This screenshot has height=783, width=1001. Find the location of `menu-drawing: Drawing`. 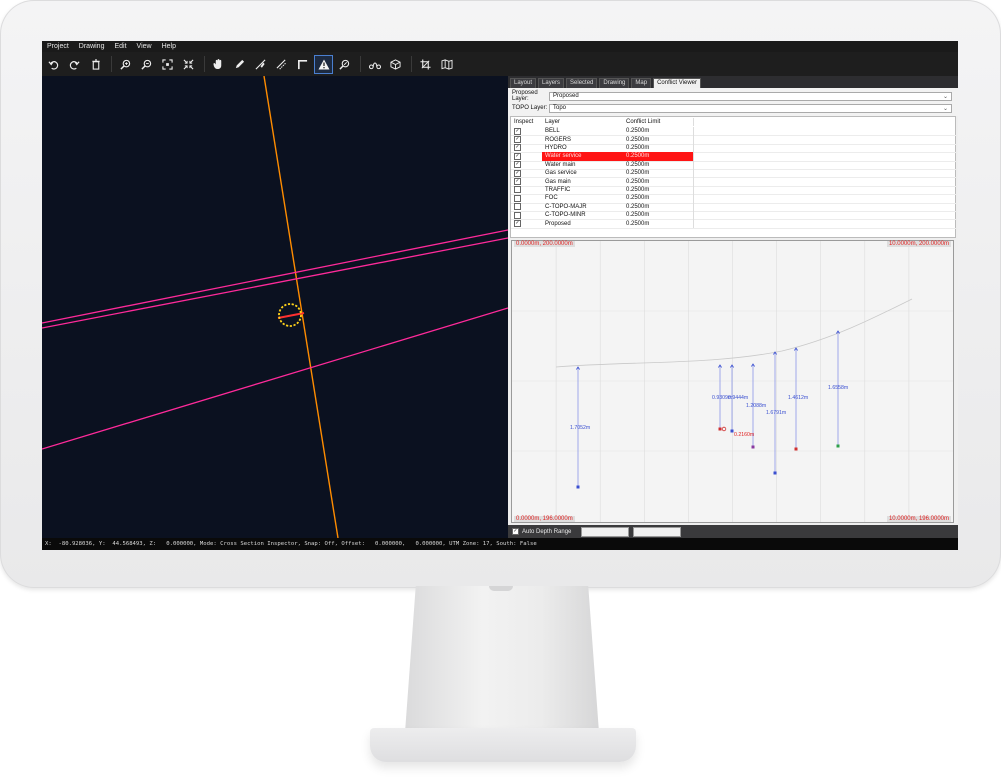

menu-drawing: Drawing is located at coordinates (92, 46).